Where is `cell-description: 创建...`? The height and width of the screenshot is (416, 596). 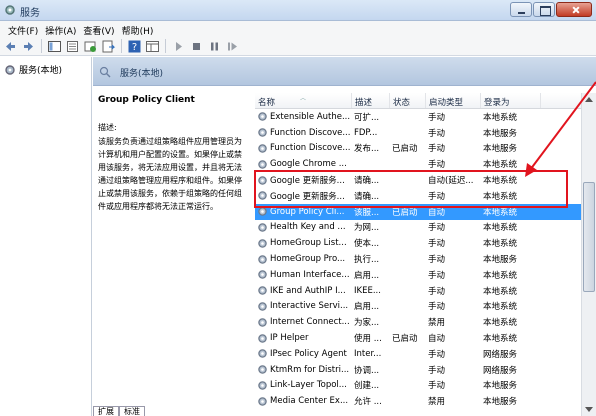
cell-description: 创建... is located at coordinates (367, 386).